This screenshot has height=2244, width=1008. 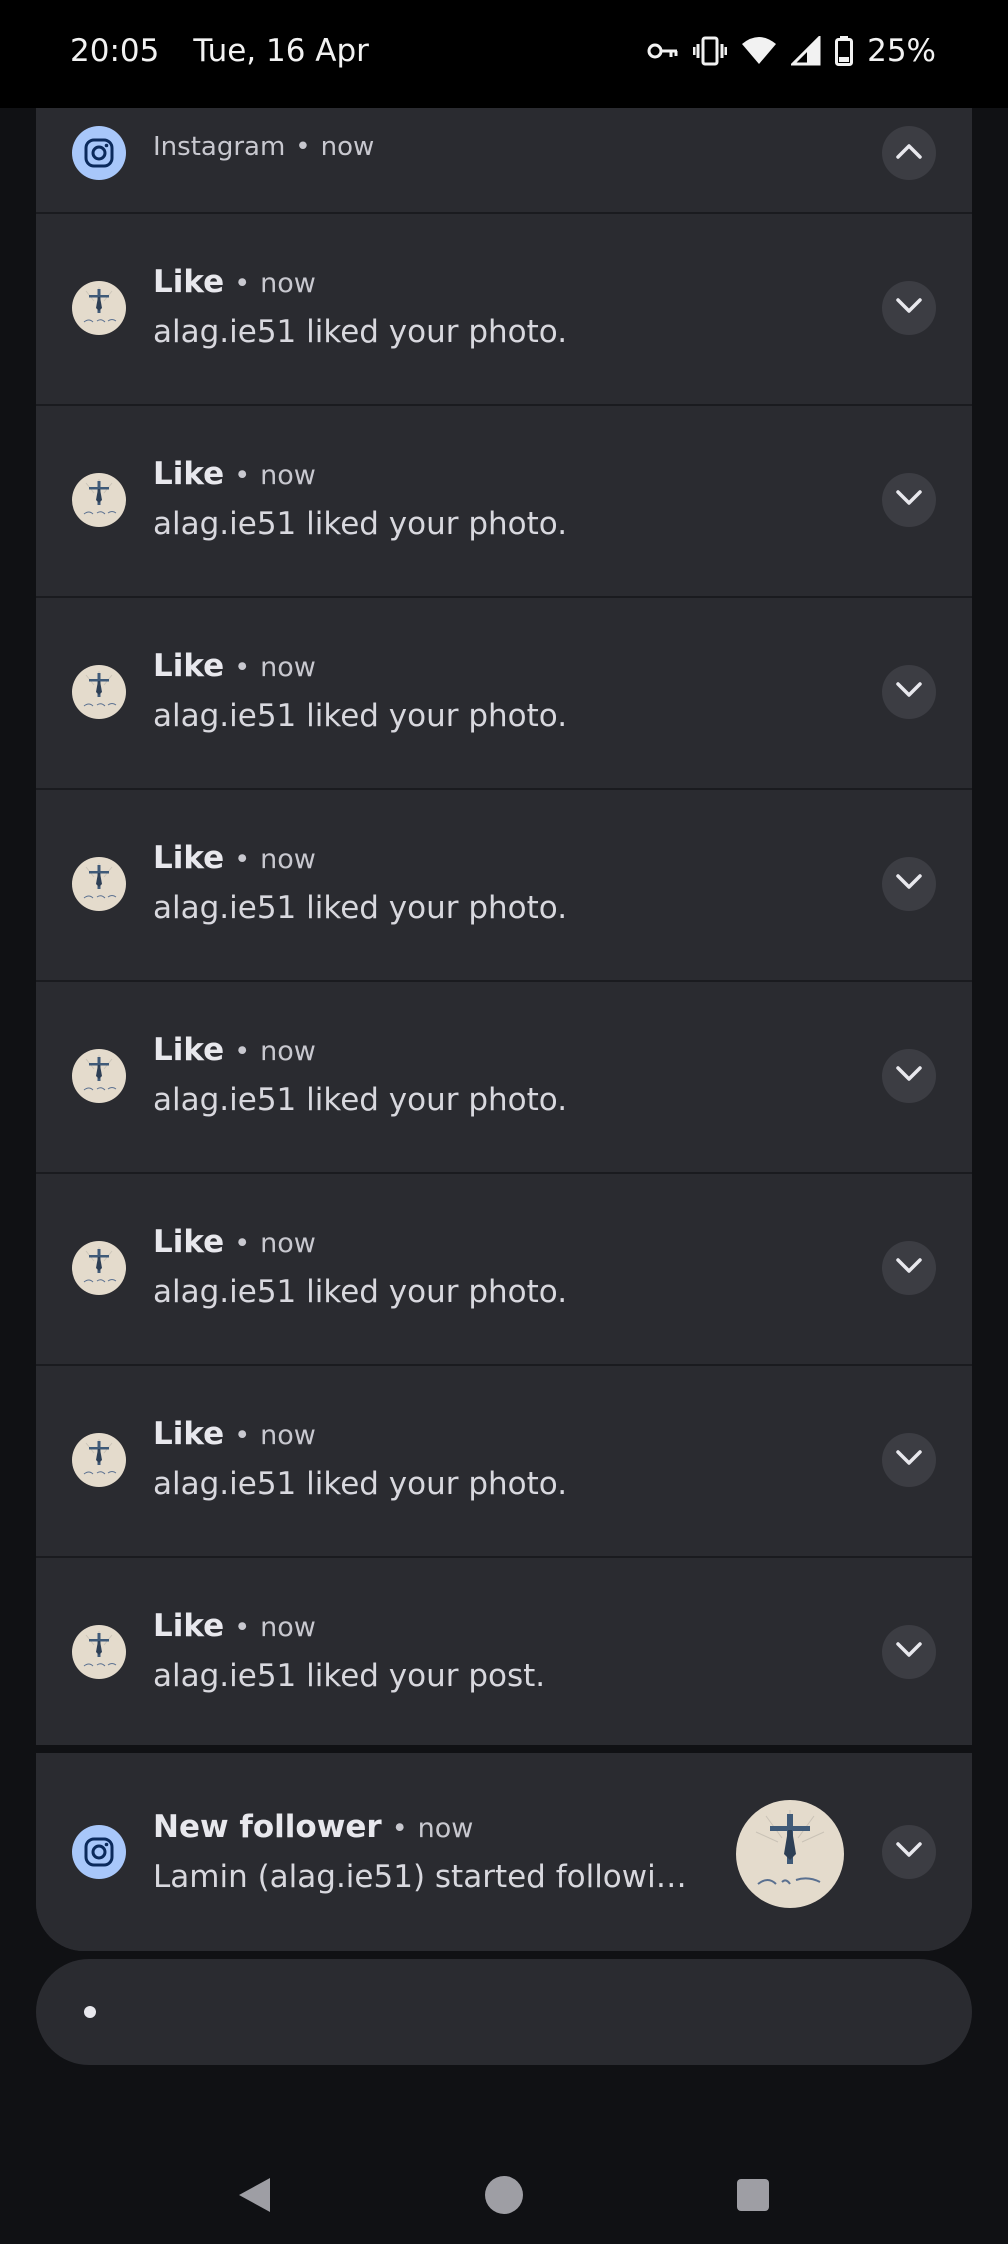 What do you see at coordinates (504, 1749) in the screenshot?
I see `group-divider` at bounding box center [504, 1749].